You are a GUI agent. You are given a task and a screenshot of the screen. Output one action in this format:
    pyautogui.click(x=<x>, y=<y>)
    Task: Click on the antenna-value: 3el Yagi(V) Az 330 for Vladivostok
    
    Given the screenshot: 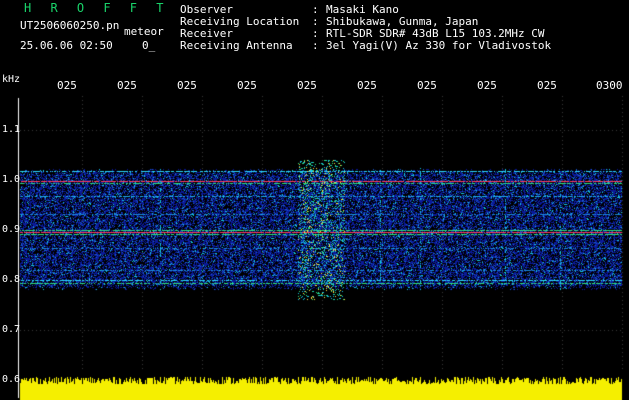 What is the action you would take?
    pyautogui.click(x=439, y=45)
    